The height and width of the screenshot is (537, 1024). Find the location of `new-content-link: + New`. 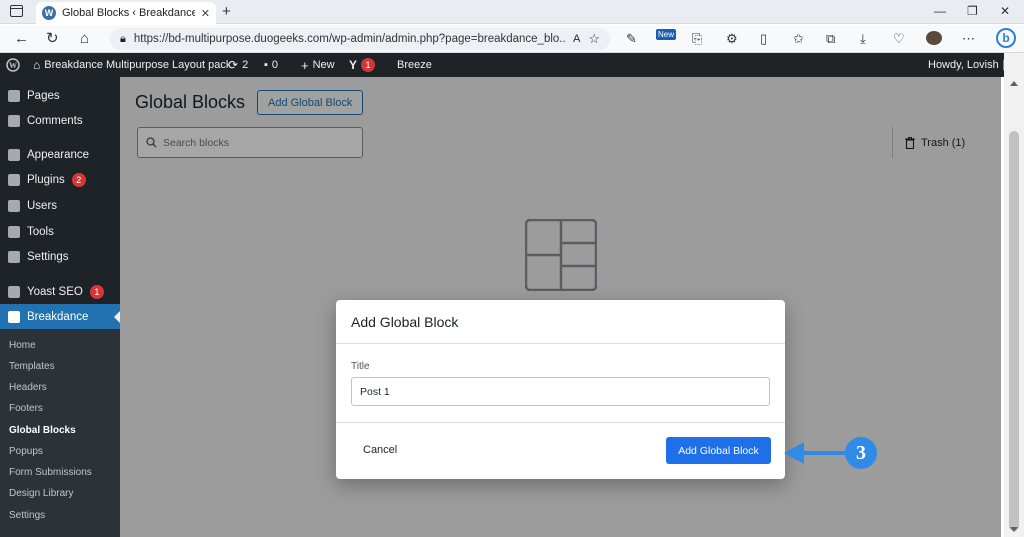

new-content-link: + New is located at coordinates (318, 65).